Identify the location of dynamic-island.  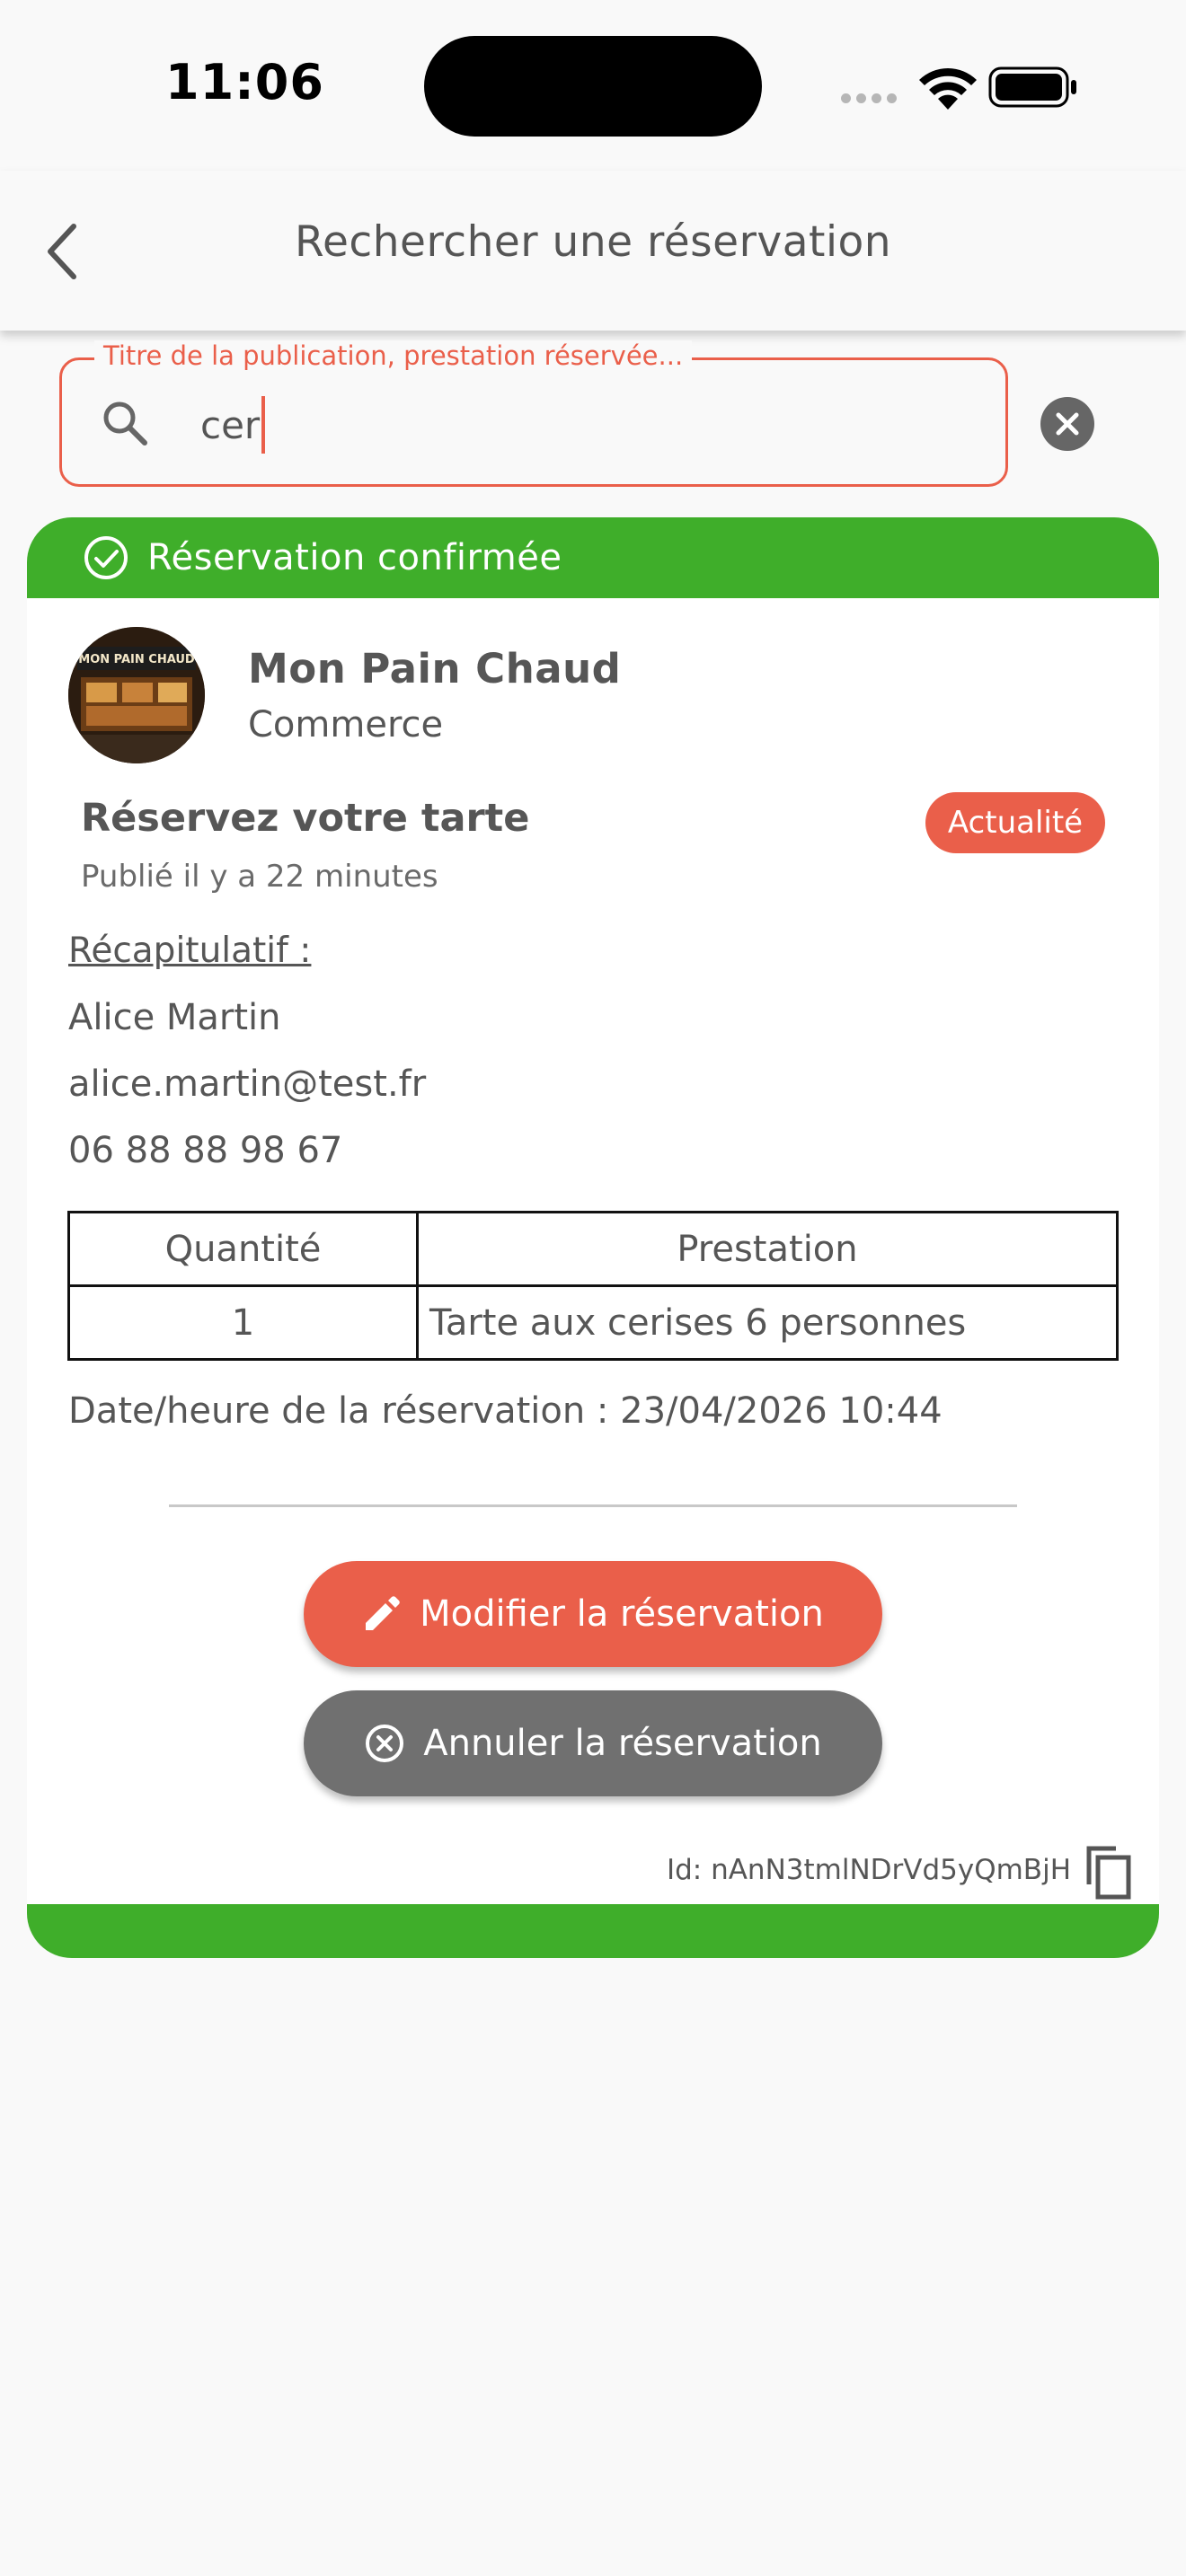
(593, 86).